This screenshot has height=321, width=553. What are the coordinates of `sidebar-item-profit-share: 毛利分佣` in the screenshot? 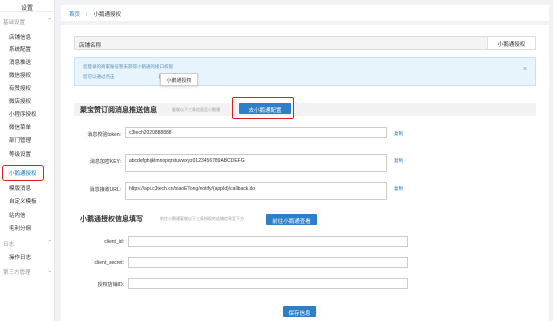 It's located at (15, 228).